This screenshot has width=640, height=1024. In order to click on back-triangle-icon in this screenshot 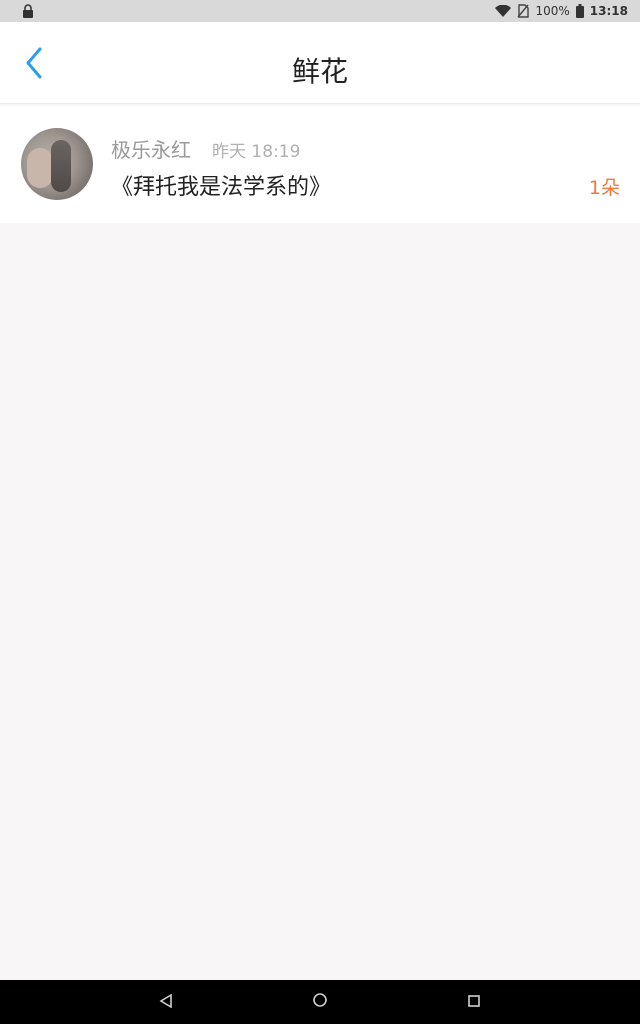, I will do `click(166, 1002)`.